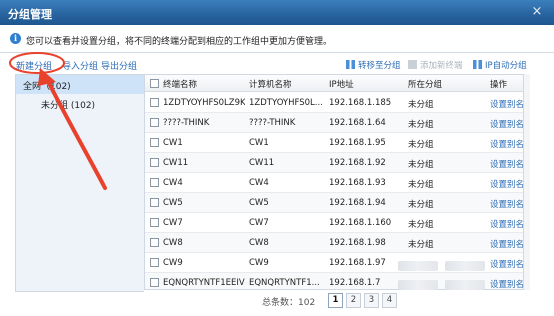 The width and height of the screenshot is (554, 316). I want to click on cell-name: CW11, so click(176, 163).